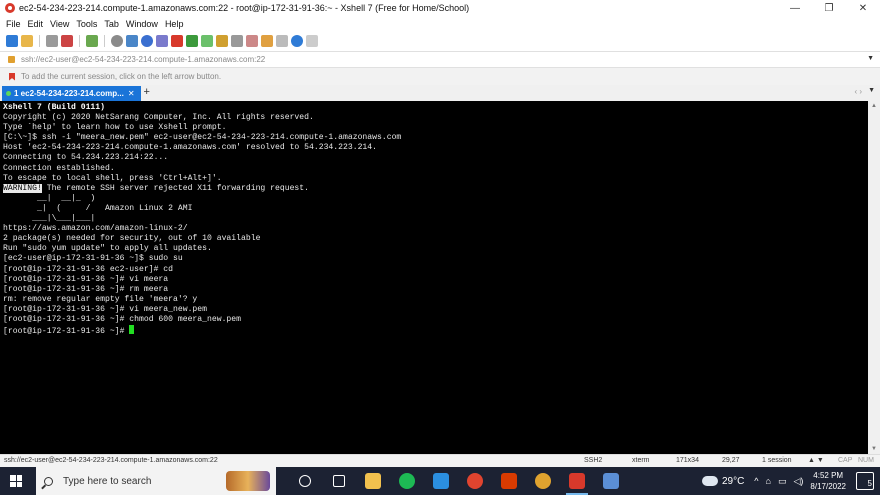  Describe the element at coordinates (816, 460) in the screenshot. I see `session-arrows-icon: ▲ ▼` at that location.